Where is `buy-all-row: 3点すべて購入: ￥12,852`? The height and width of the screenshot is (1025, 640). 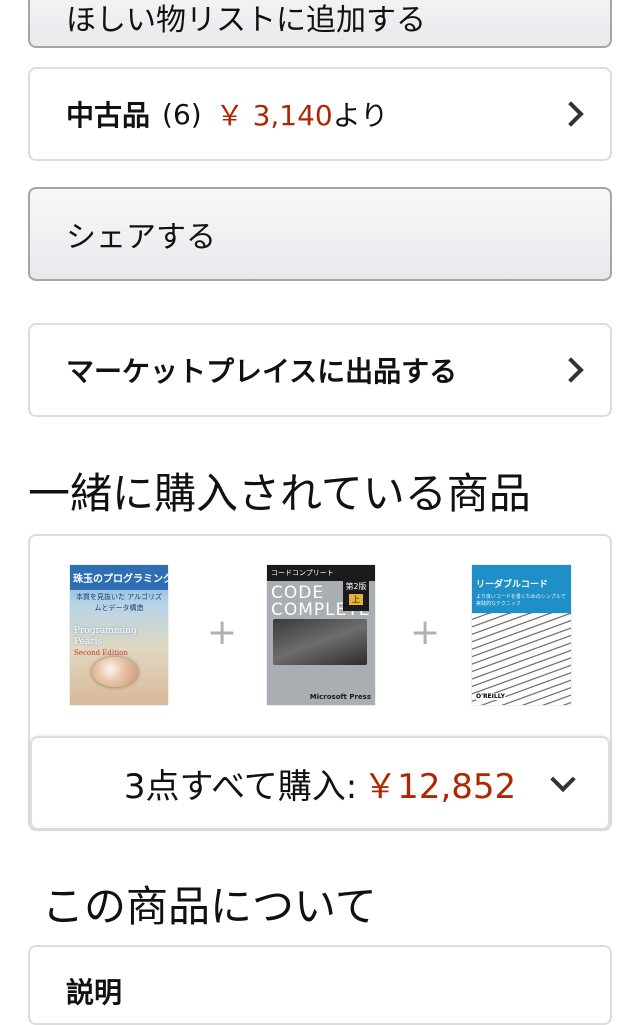 buy-all-row: 3点すべて購入: ￥12,852 is located at coordinates (320, 783).